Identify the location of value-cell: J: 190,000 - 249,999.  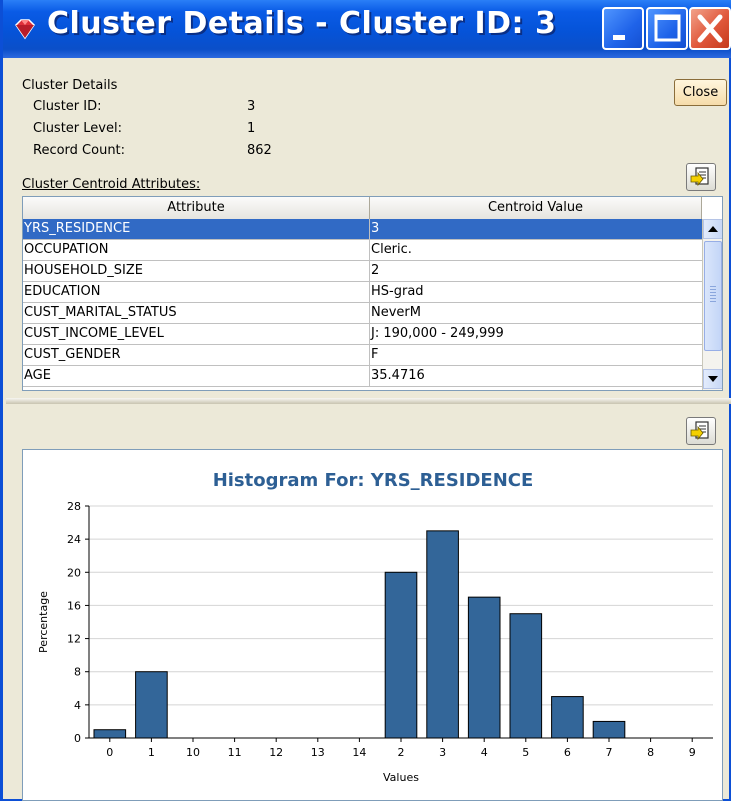
(437, 333).